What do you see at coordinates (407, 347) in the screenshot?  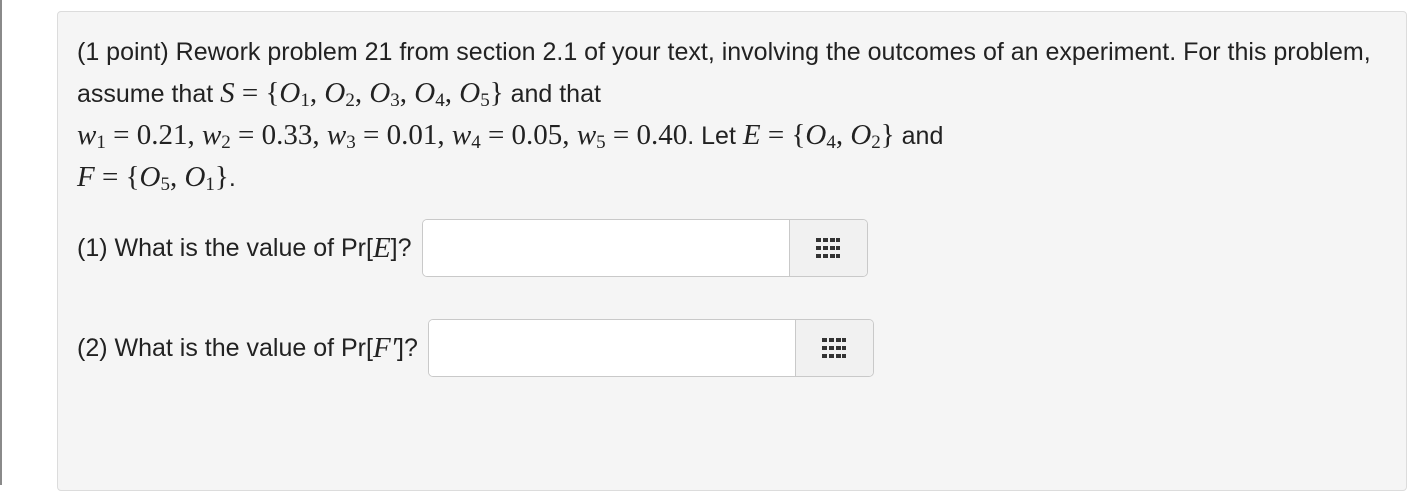 I see `question-2-suffix: ]?` at bounding box center [407, 347].